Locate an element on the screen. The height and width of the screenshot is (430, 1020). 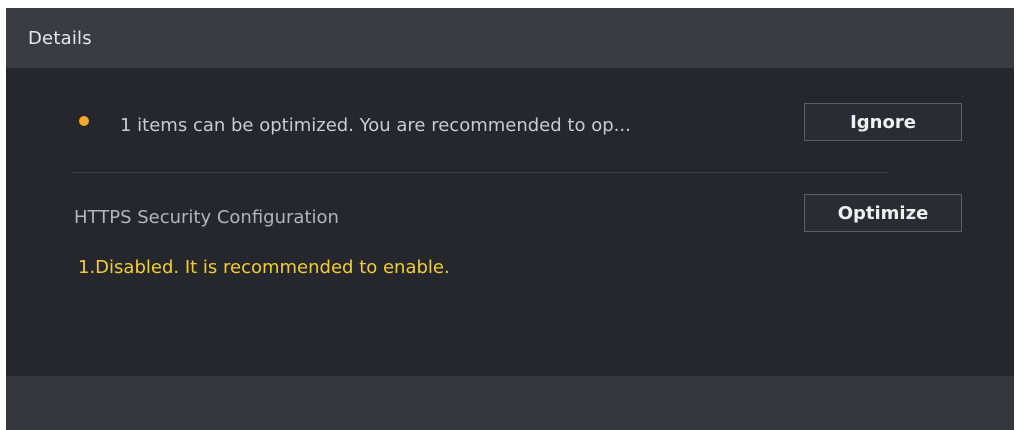
security-item-title: HTTPS Security Configuration is located at coordinates (206, 217).